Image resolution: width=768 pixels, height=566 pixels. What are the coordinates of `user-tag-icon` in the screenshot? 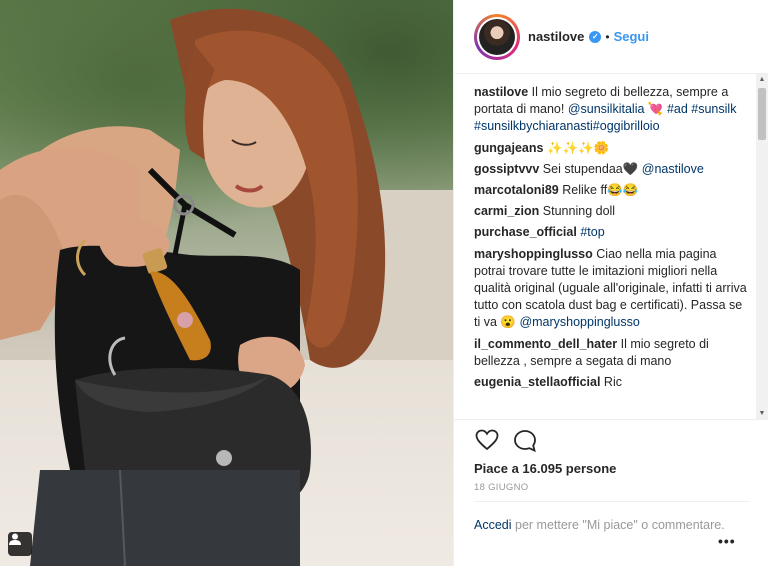 It's located at (20, 544).